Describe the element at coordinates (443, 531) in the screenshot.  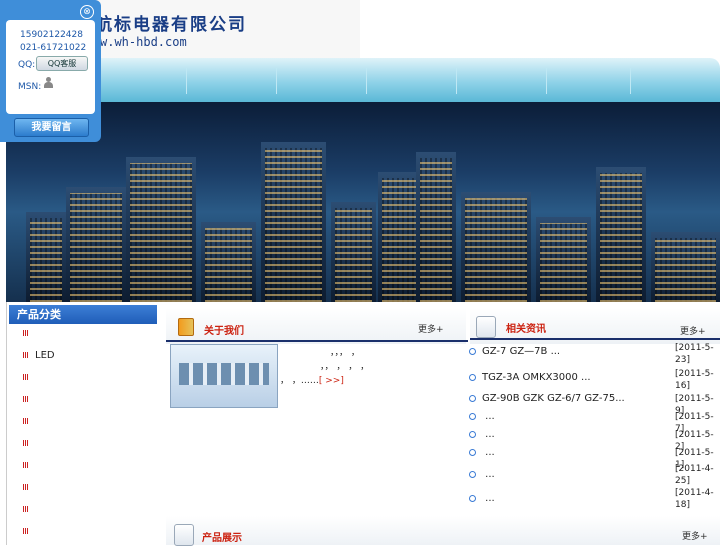
I see `products-section-header: 产品展示 更多+` at that location.